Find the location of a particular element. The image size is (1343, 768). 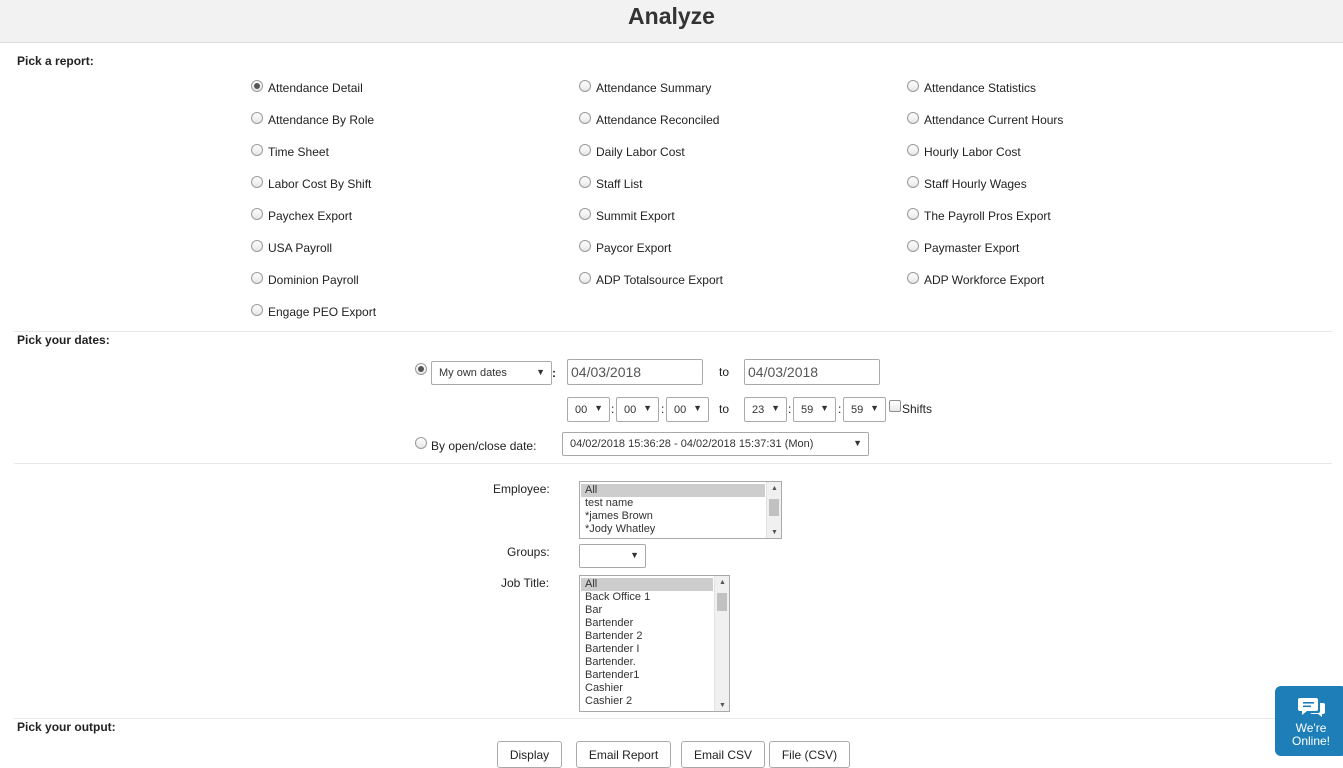

chat-widget: We're Online! is located at coordinates (1309, 721).